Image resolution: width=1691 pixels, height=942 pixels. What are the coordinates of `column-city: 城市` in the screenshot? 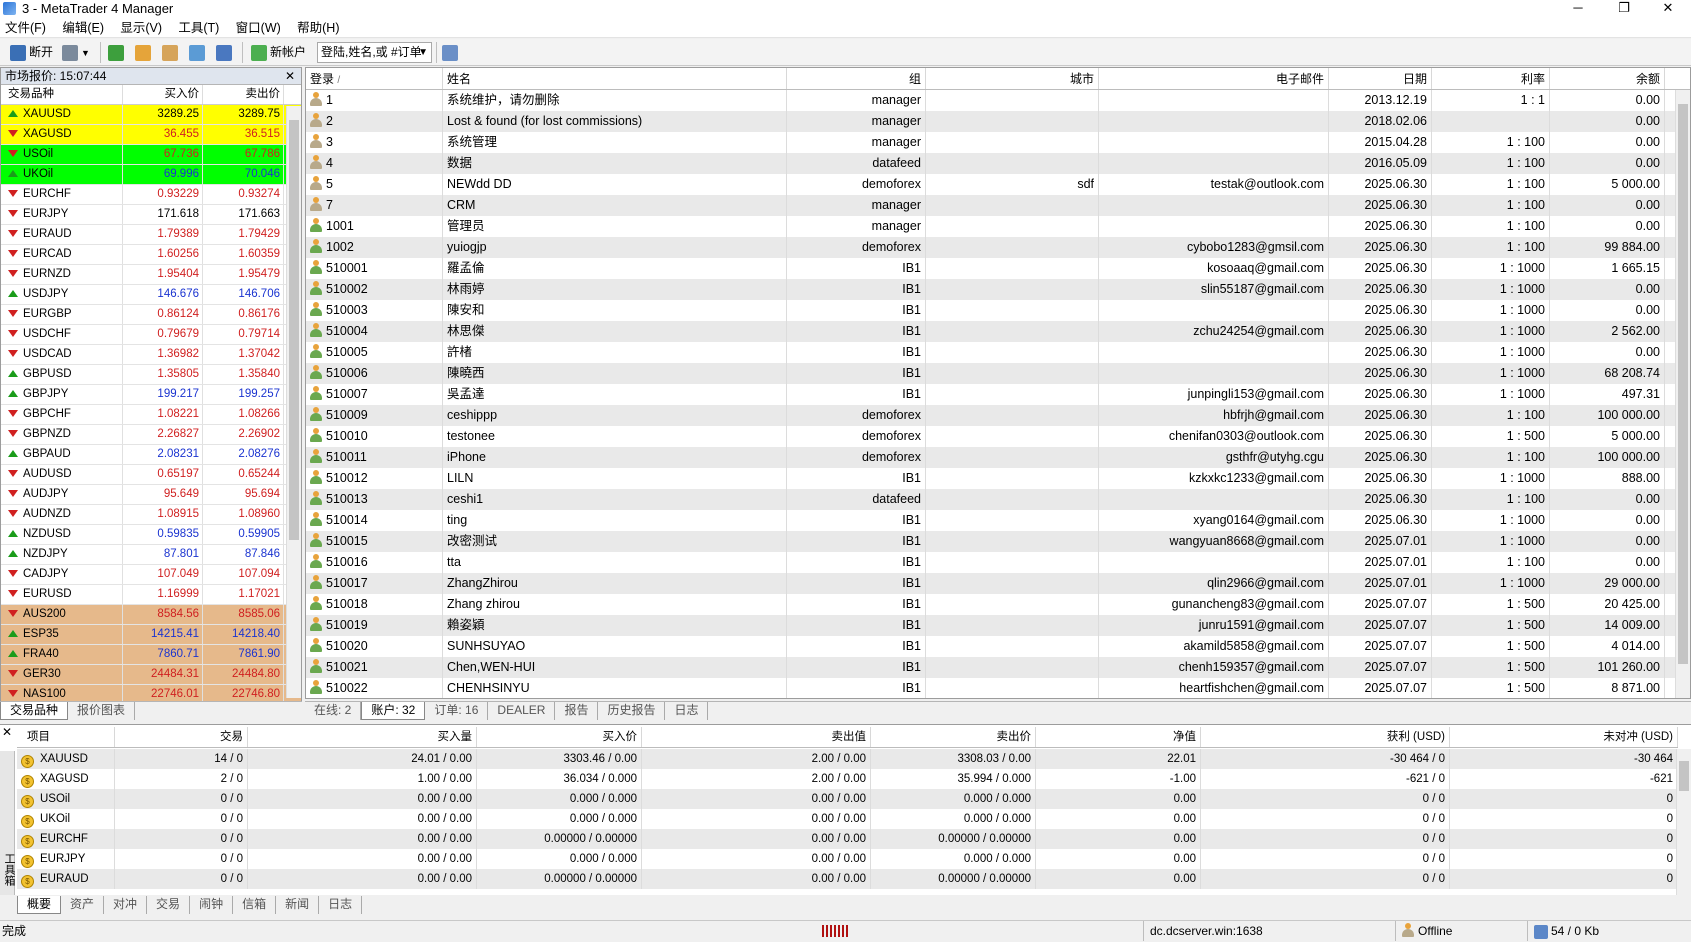 It's located at (1012, 78).